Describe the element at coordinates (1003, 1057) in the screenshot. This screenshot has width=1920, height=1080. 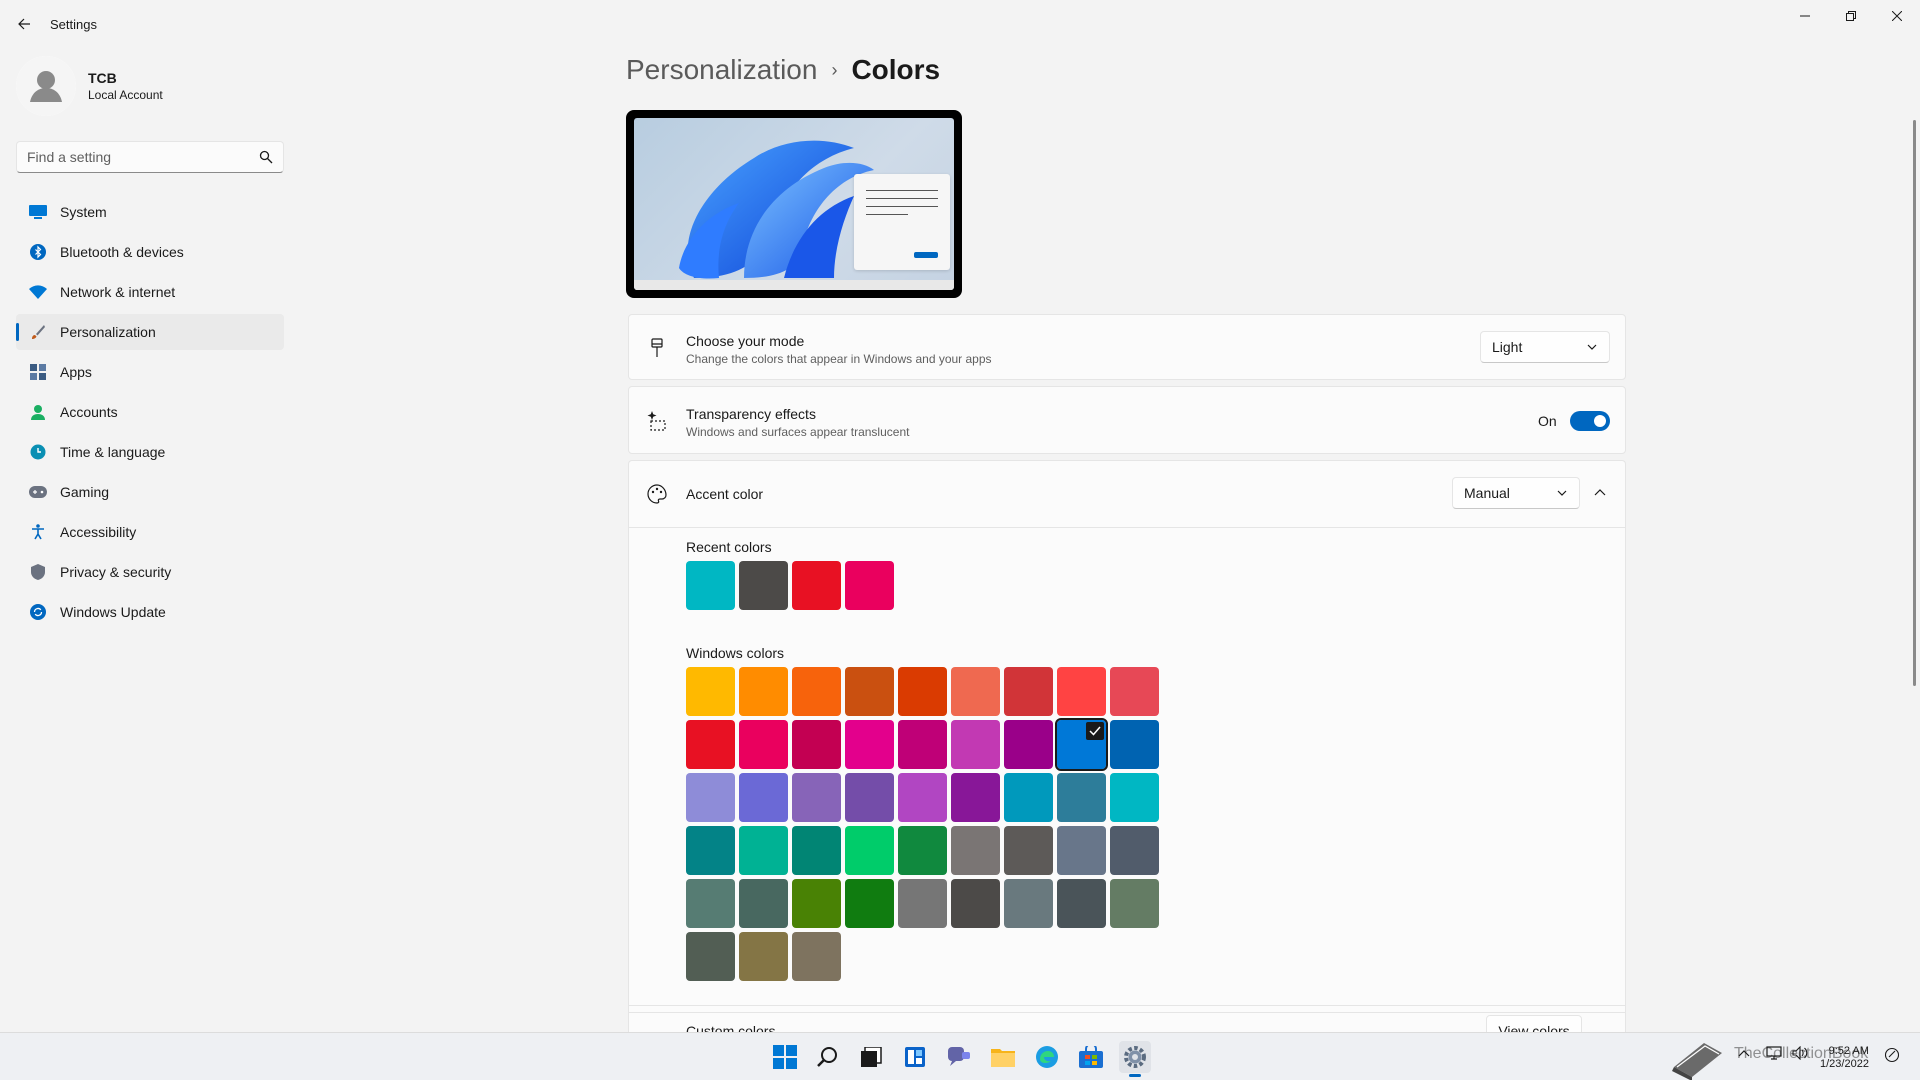
I see `file-explorer-button` at that location.